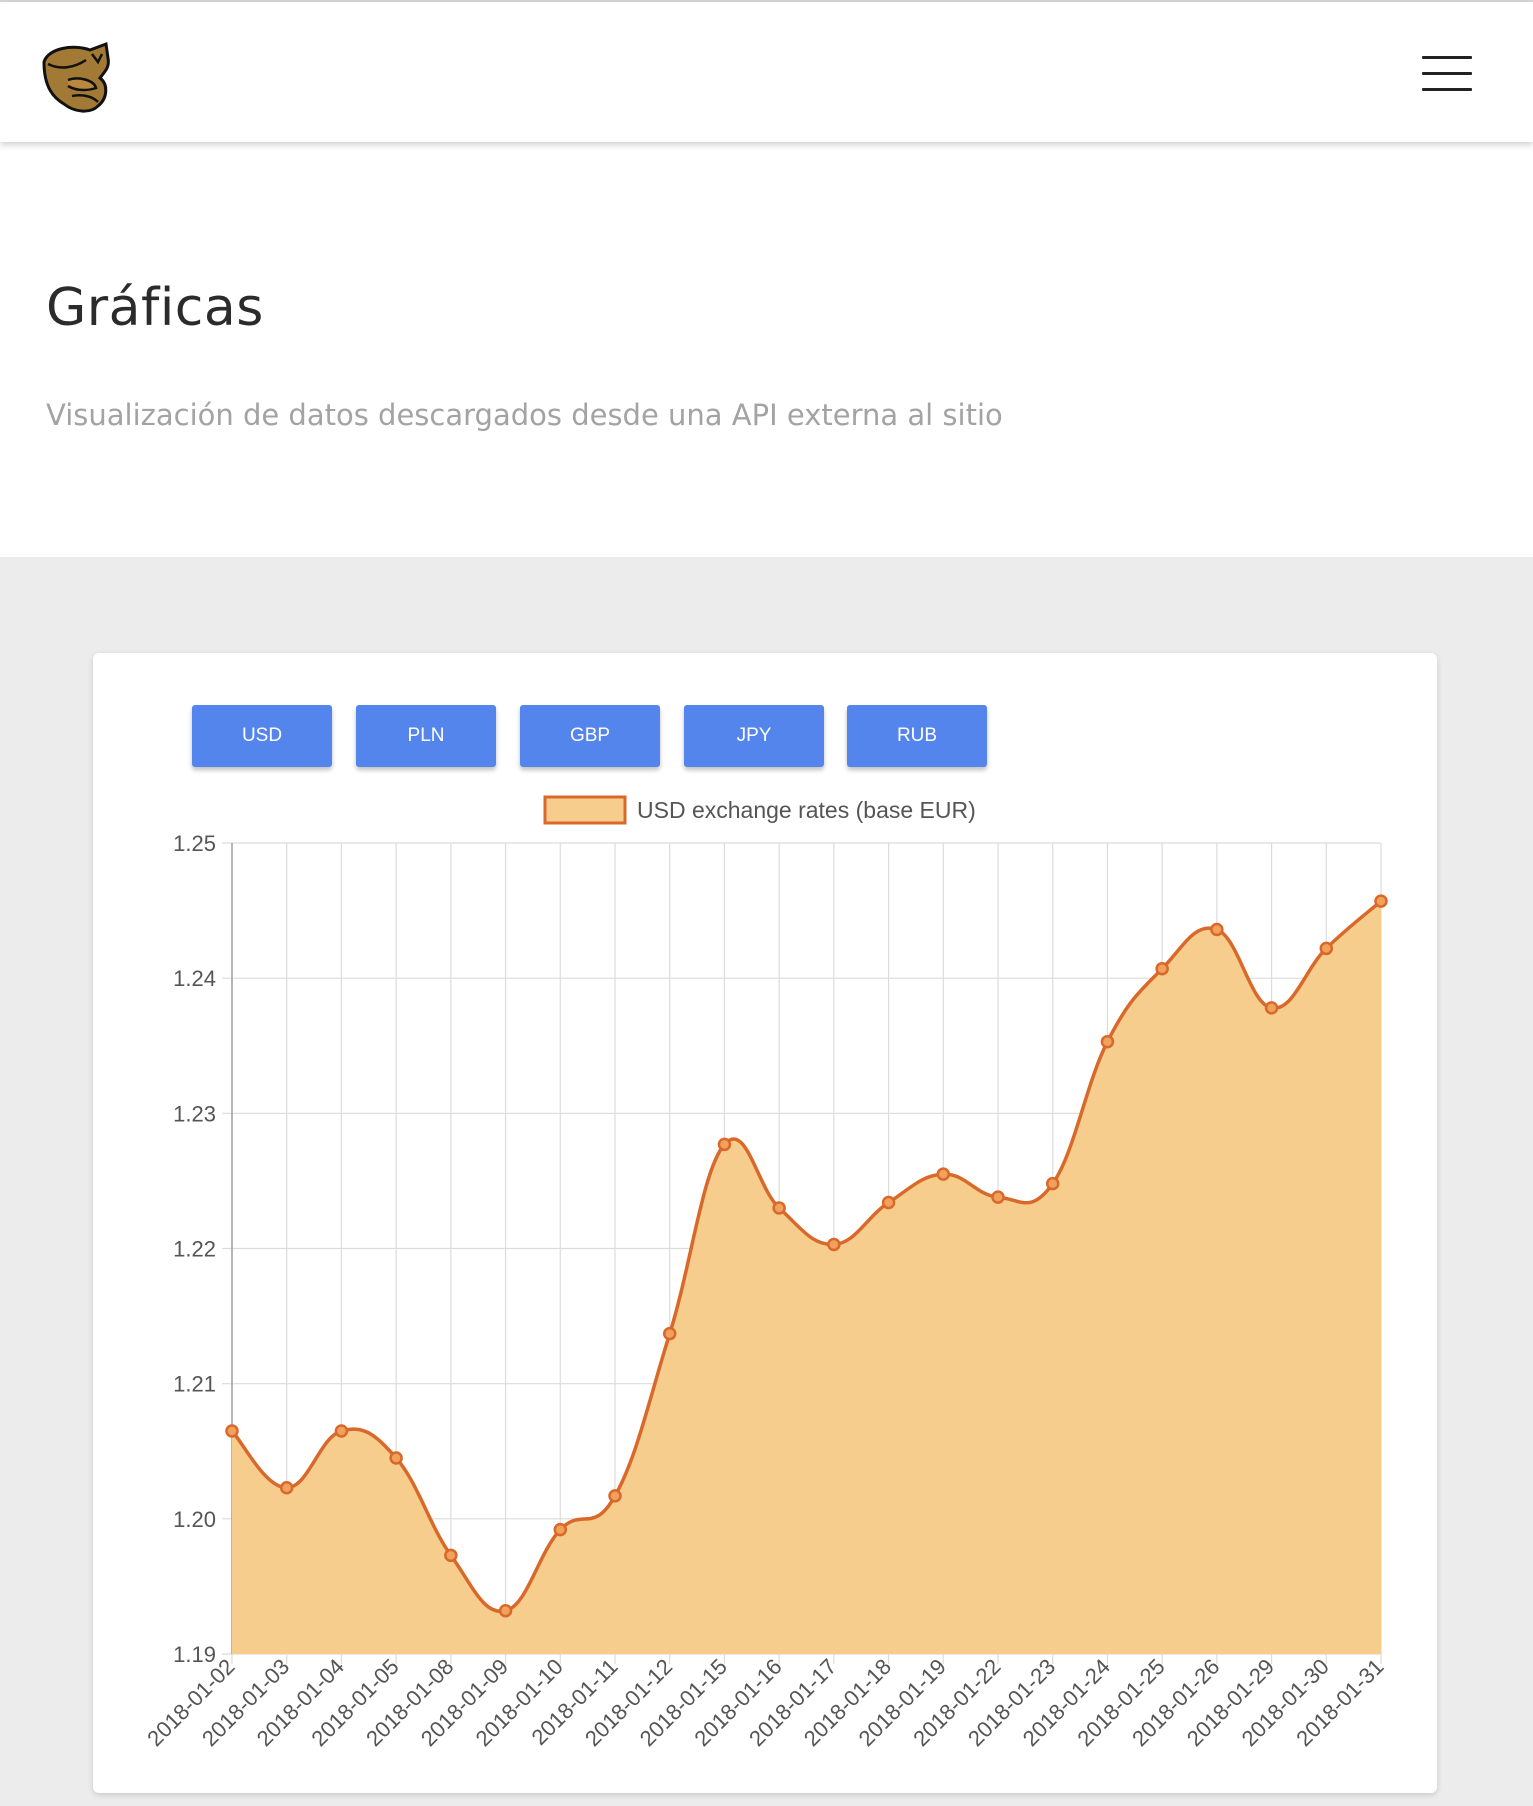 The height and width of the screenshot is (1806, 1533). Describe the element at coordinates (194, 978) in the screenshot. I see `y-tick-label: 1.24` at that location.